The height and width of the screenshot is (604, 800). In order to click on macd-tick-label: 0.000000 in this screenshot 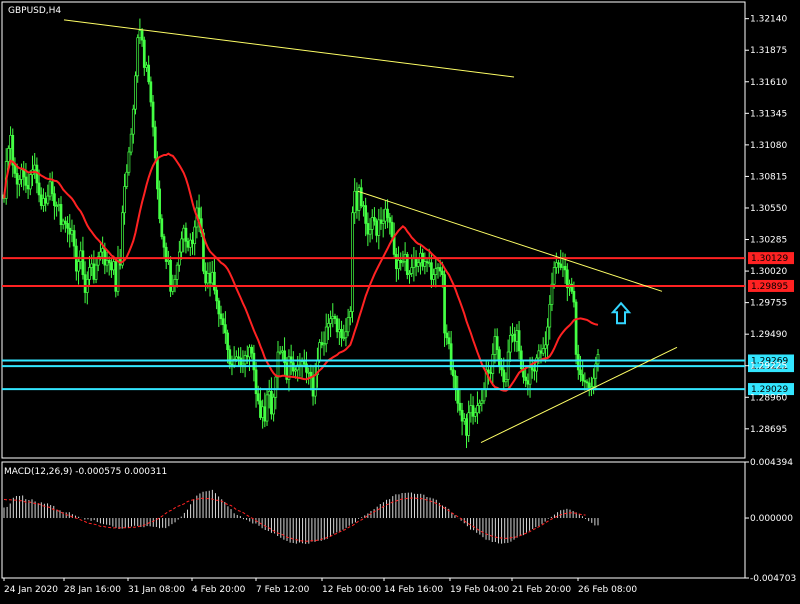, I will do `click(771, 519)`.